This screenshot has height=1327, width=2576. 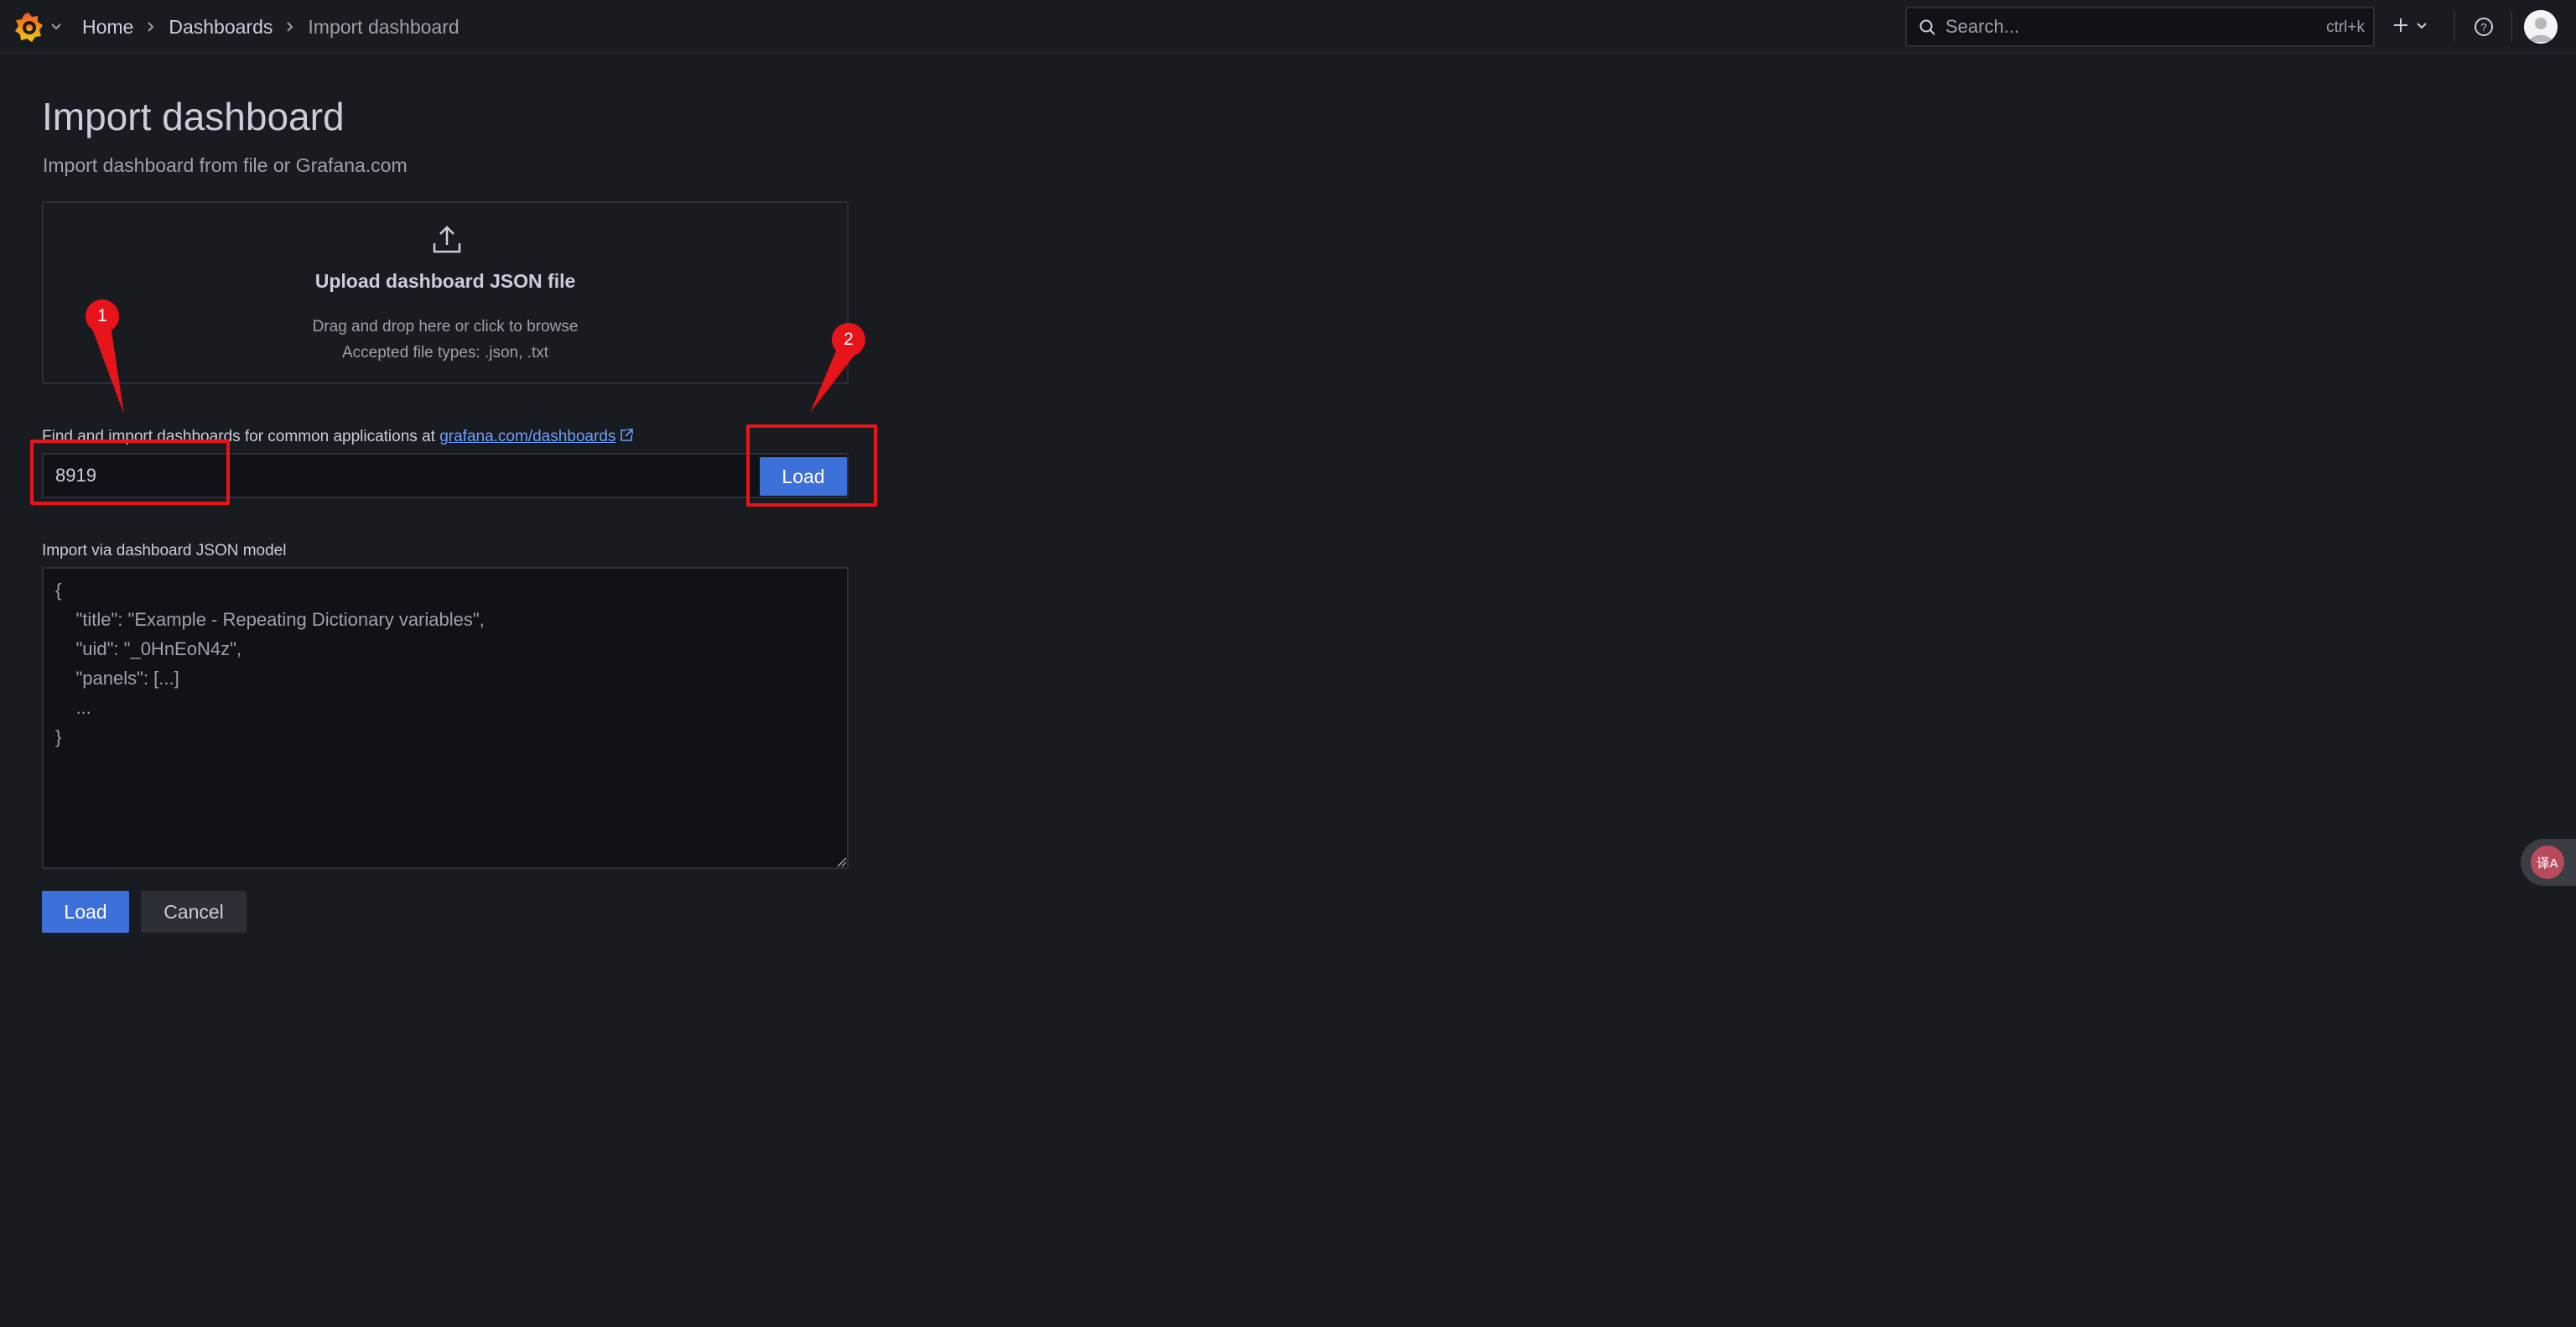 I want to click on upload-accepted-types: Accepted file types: .json, .txt, so click(x=445, y=353).